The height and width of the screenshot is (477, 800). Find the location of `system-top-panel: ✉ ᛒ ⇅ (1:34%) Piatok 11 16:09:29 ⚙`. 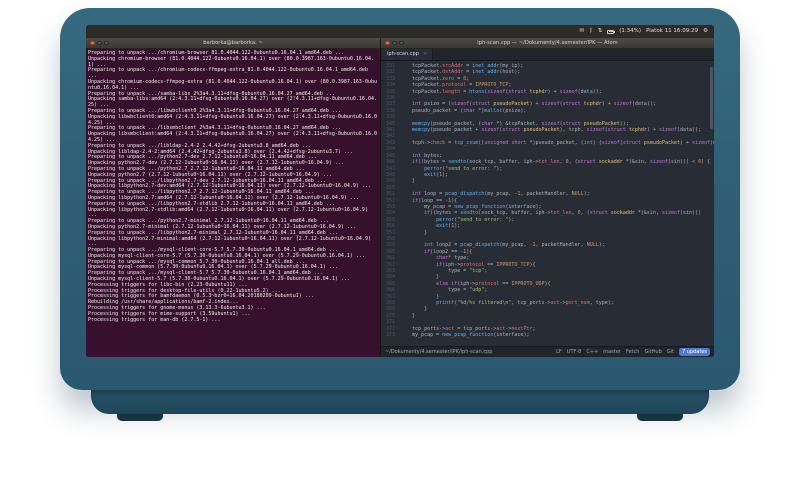

system-top-panel: ✉ ᛒ ⇅ (1:34%) Piatok 11 16:09:29 ⚙ is located at coordinates (400, 31).